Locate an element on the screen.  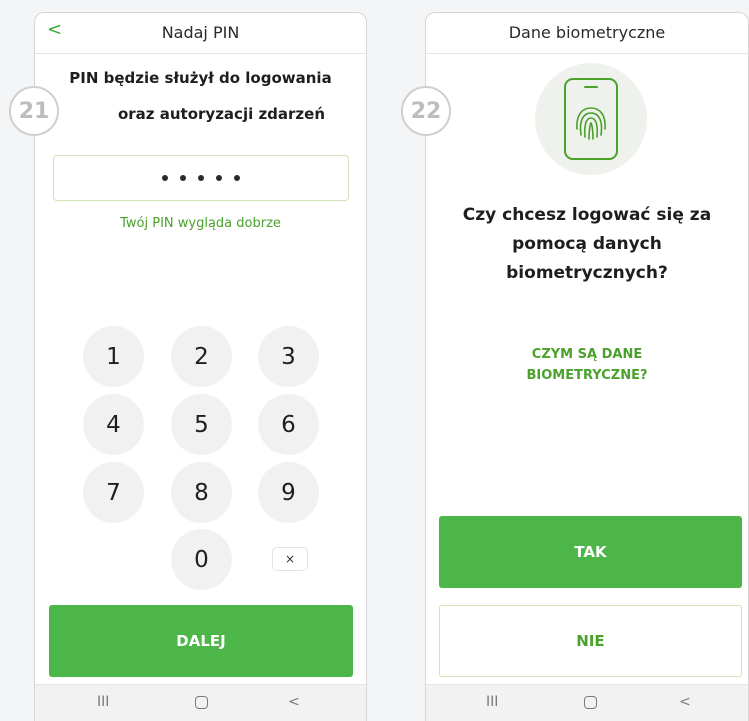
screen-title: Dane biometryczne is located at coordinates (587, 32).